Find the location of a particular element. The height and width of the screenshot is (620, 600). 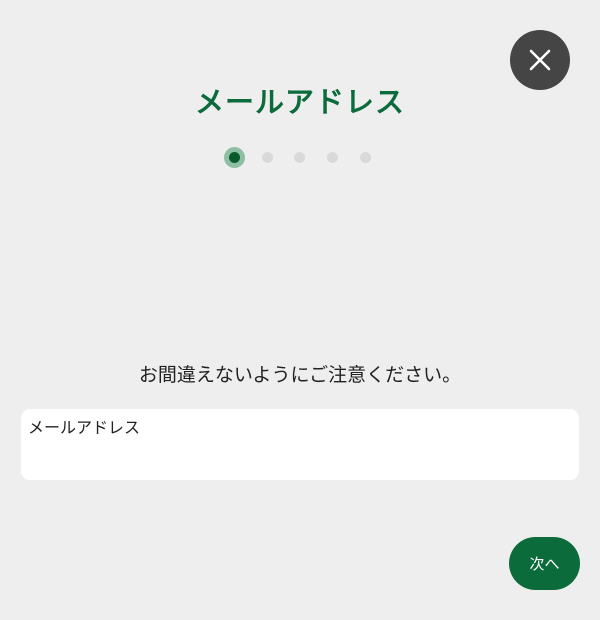

close-button is located at coordinates (540, 60).